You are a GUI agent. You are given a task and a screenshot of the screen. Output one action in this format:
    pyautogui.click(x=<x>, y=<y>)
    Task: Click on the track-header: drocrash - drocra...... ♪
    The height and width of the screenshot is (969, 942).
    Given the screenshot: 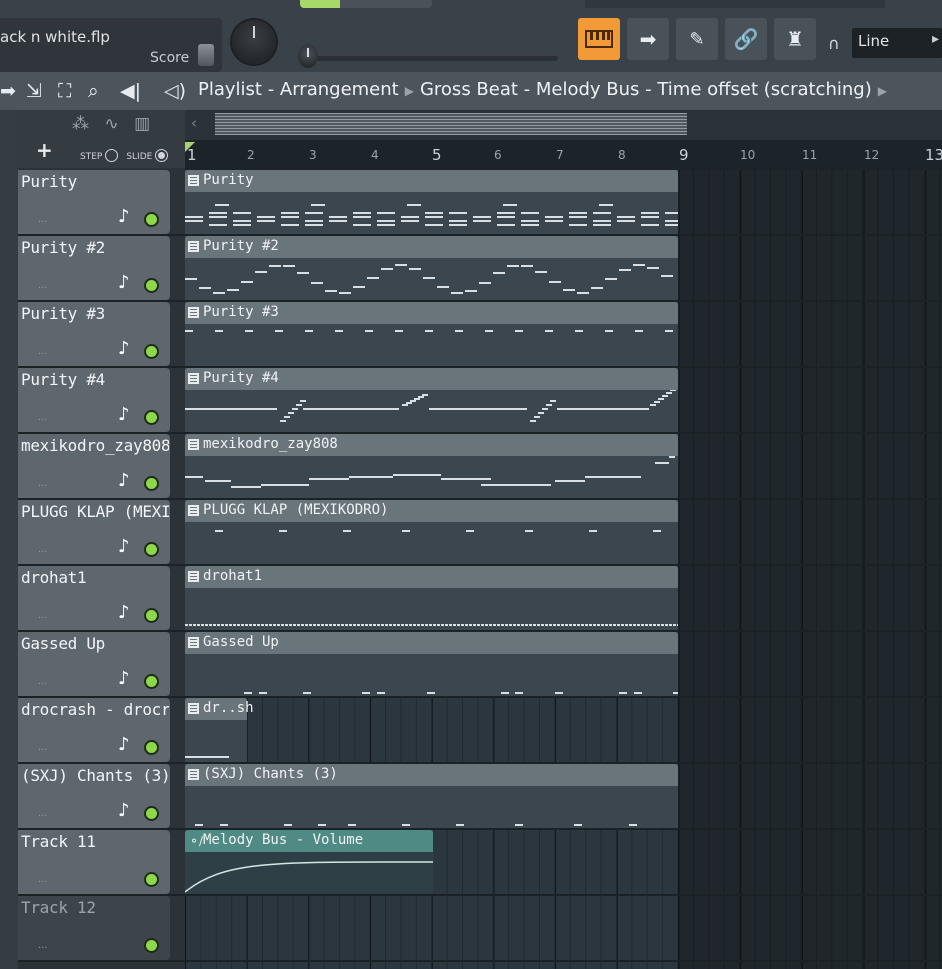 What is the action you would take?
    pyautogui.click(x=94, y=730)
    